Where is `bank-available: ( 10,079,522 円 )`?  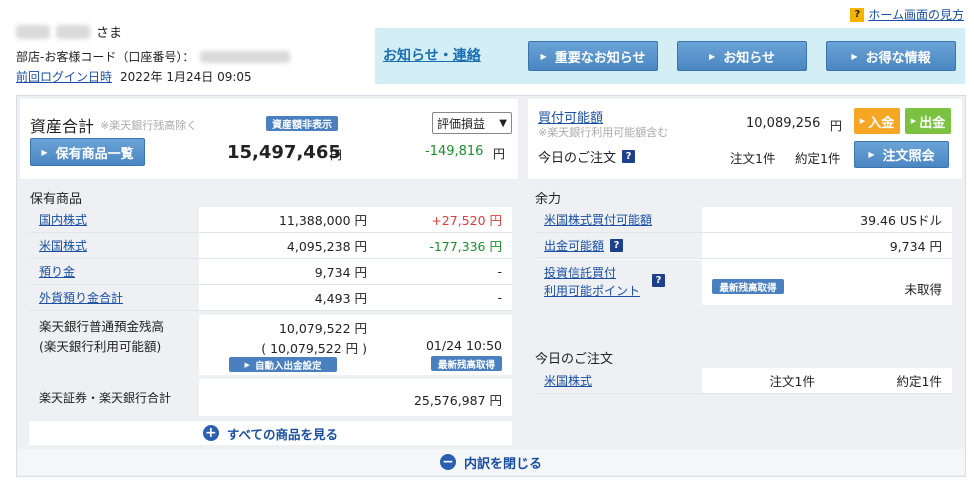
bank-available: ( 10,079,522 円 ) is located at coordinates (314, 348).